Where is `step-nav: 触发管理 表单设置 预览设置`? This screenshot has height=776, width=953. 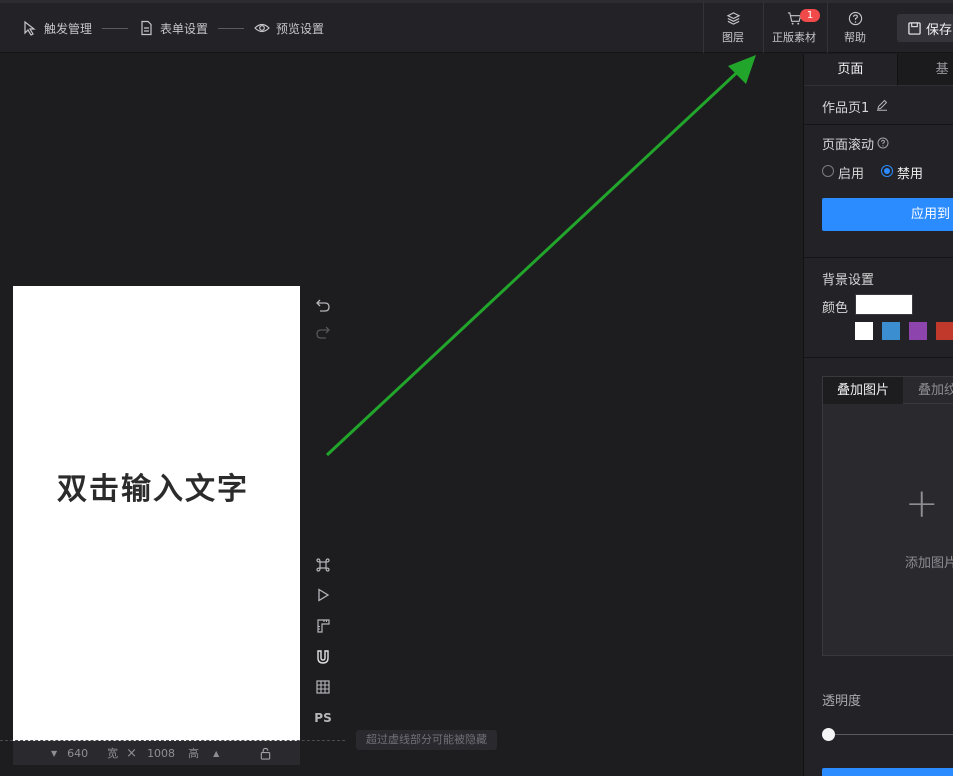 step-nav: 触发管理 表单设置 预览设置 is located at coordinates (173, 28).